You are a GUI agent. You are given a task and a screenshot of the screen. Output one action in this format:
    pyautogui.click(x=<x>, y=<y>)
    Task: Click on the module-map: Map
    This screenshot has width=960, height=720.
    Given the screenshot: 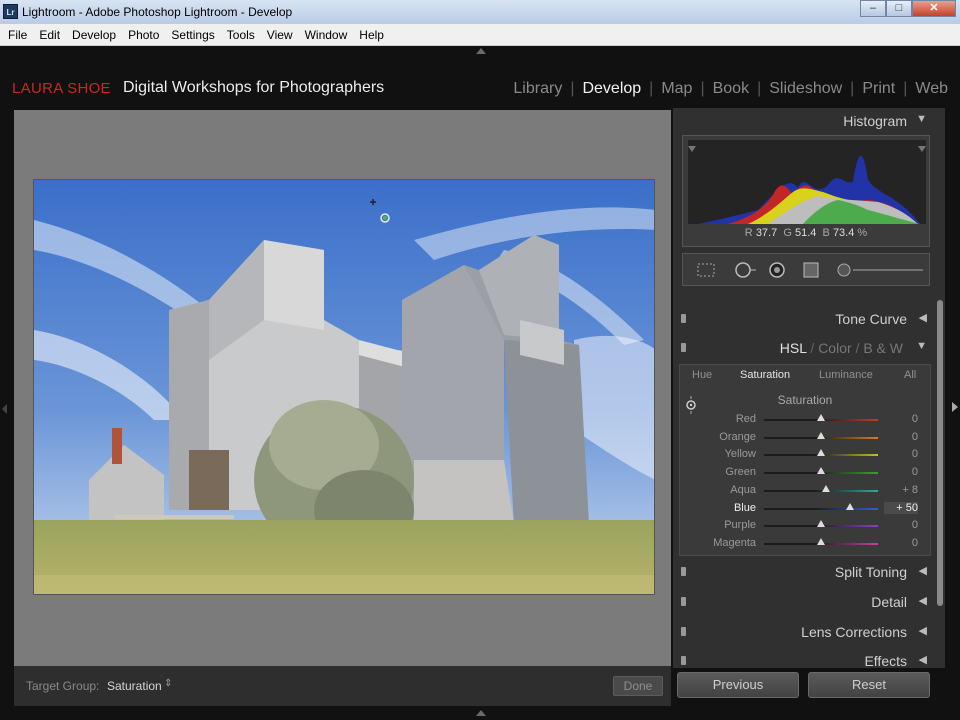 What is the action you would take?
    pyautogui.click(x=676, y=89)
    